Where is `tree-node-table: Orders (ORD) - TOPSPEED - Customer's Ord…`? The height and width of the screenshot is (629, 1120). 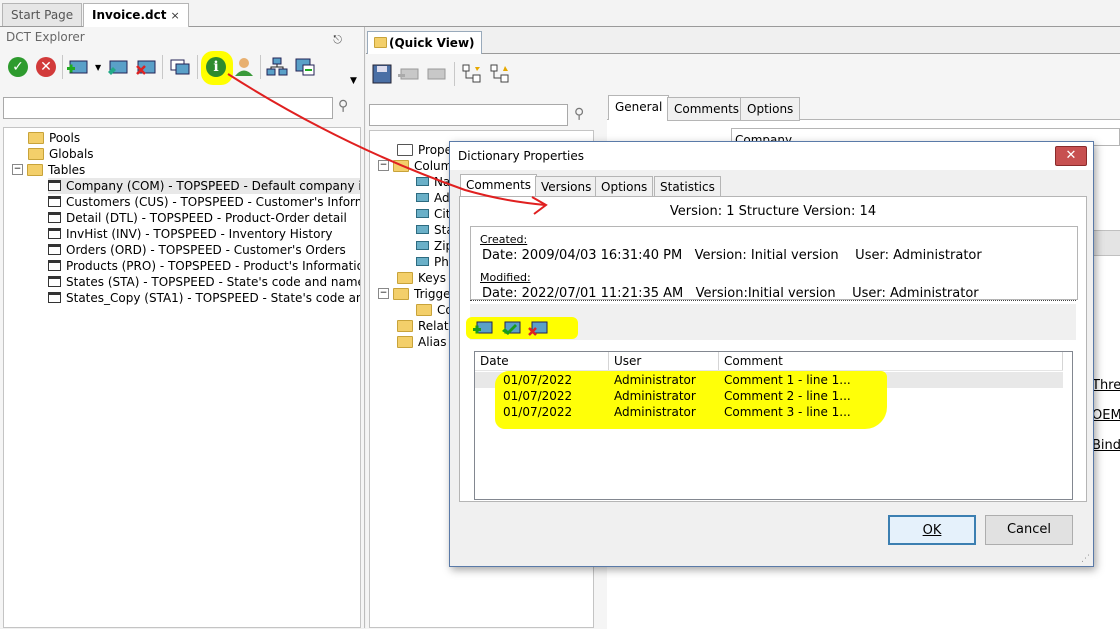 tree-node-table: Orders (ORD) - TOPSPEED - Customer's Ord… is located at coordinates (197, 250).